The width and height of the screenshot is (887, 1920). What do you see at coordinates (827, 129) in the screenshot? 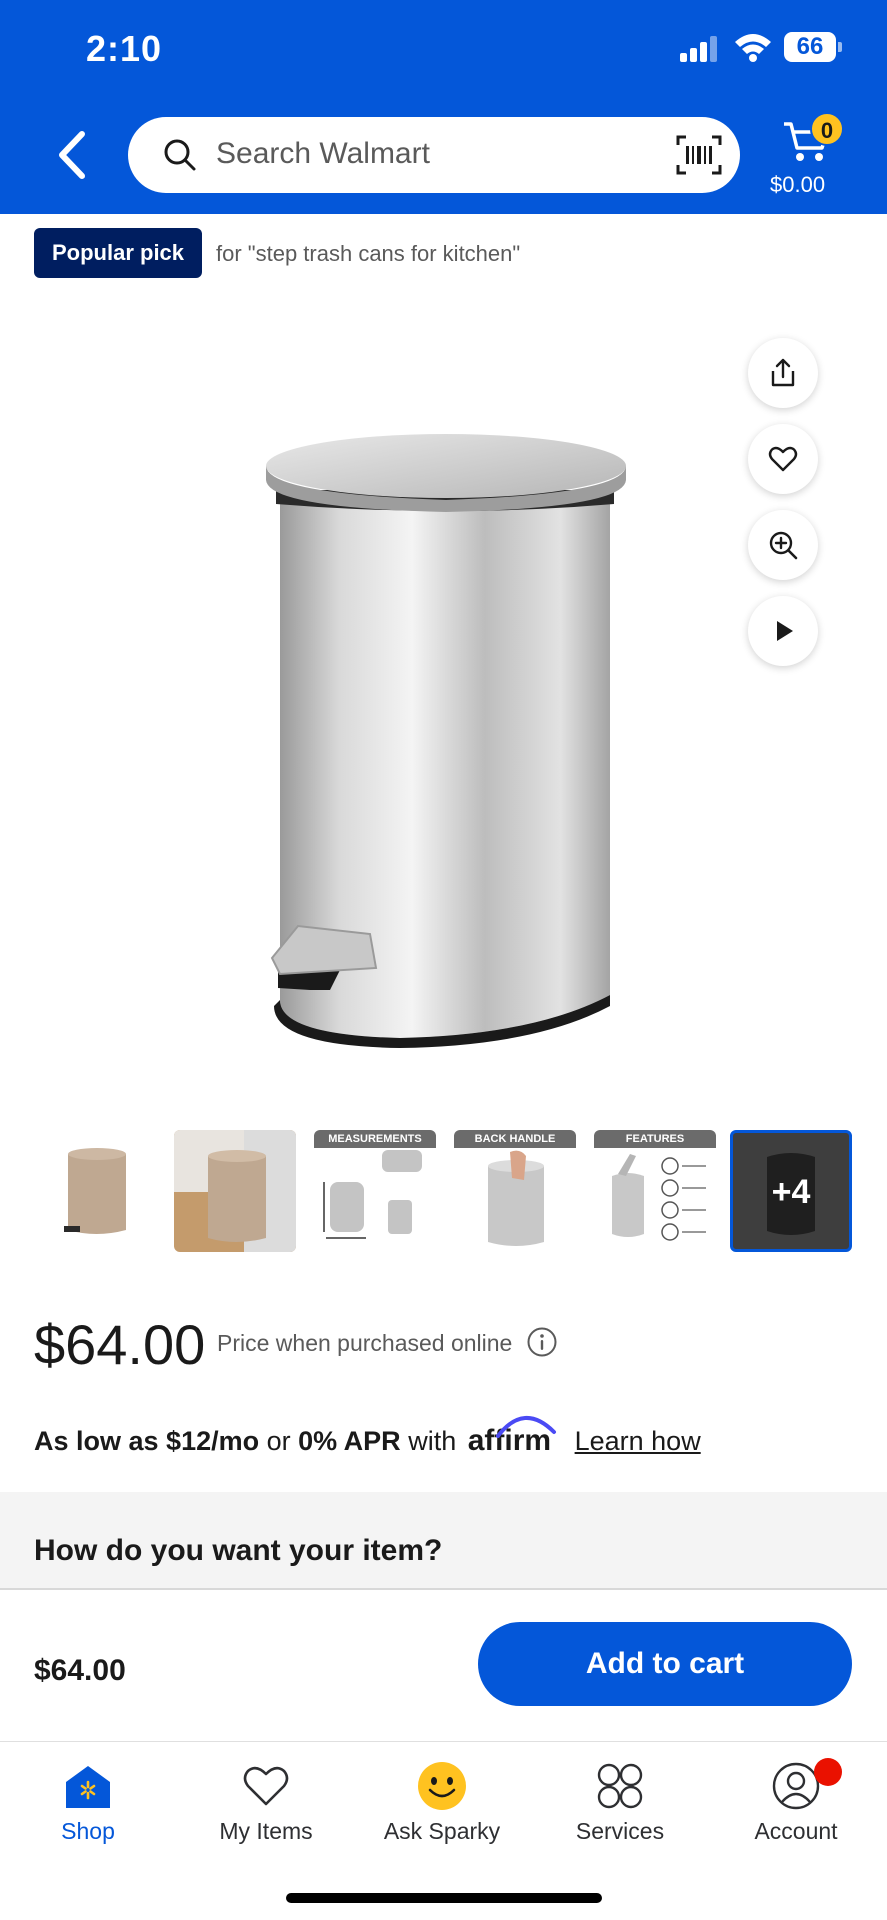
I see `cart-count-badge: 0` at bounding box center [827, 129].